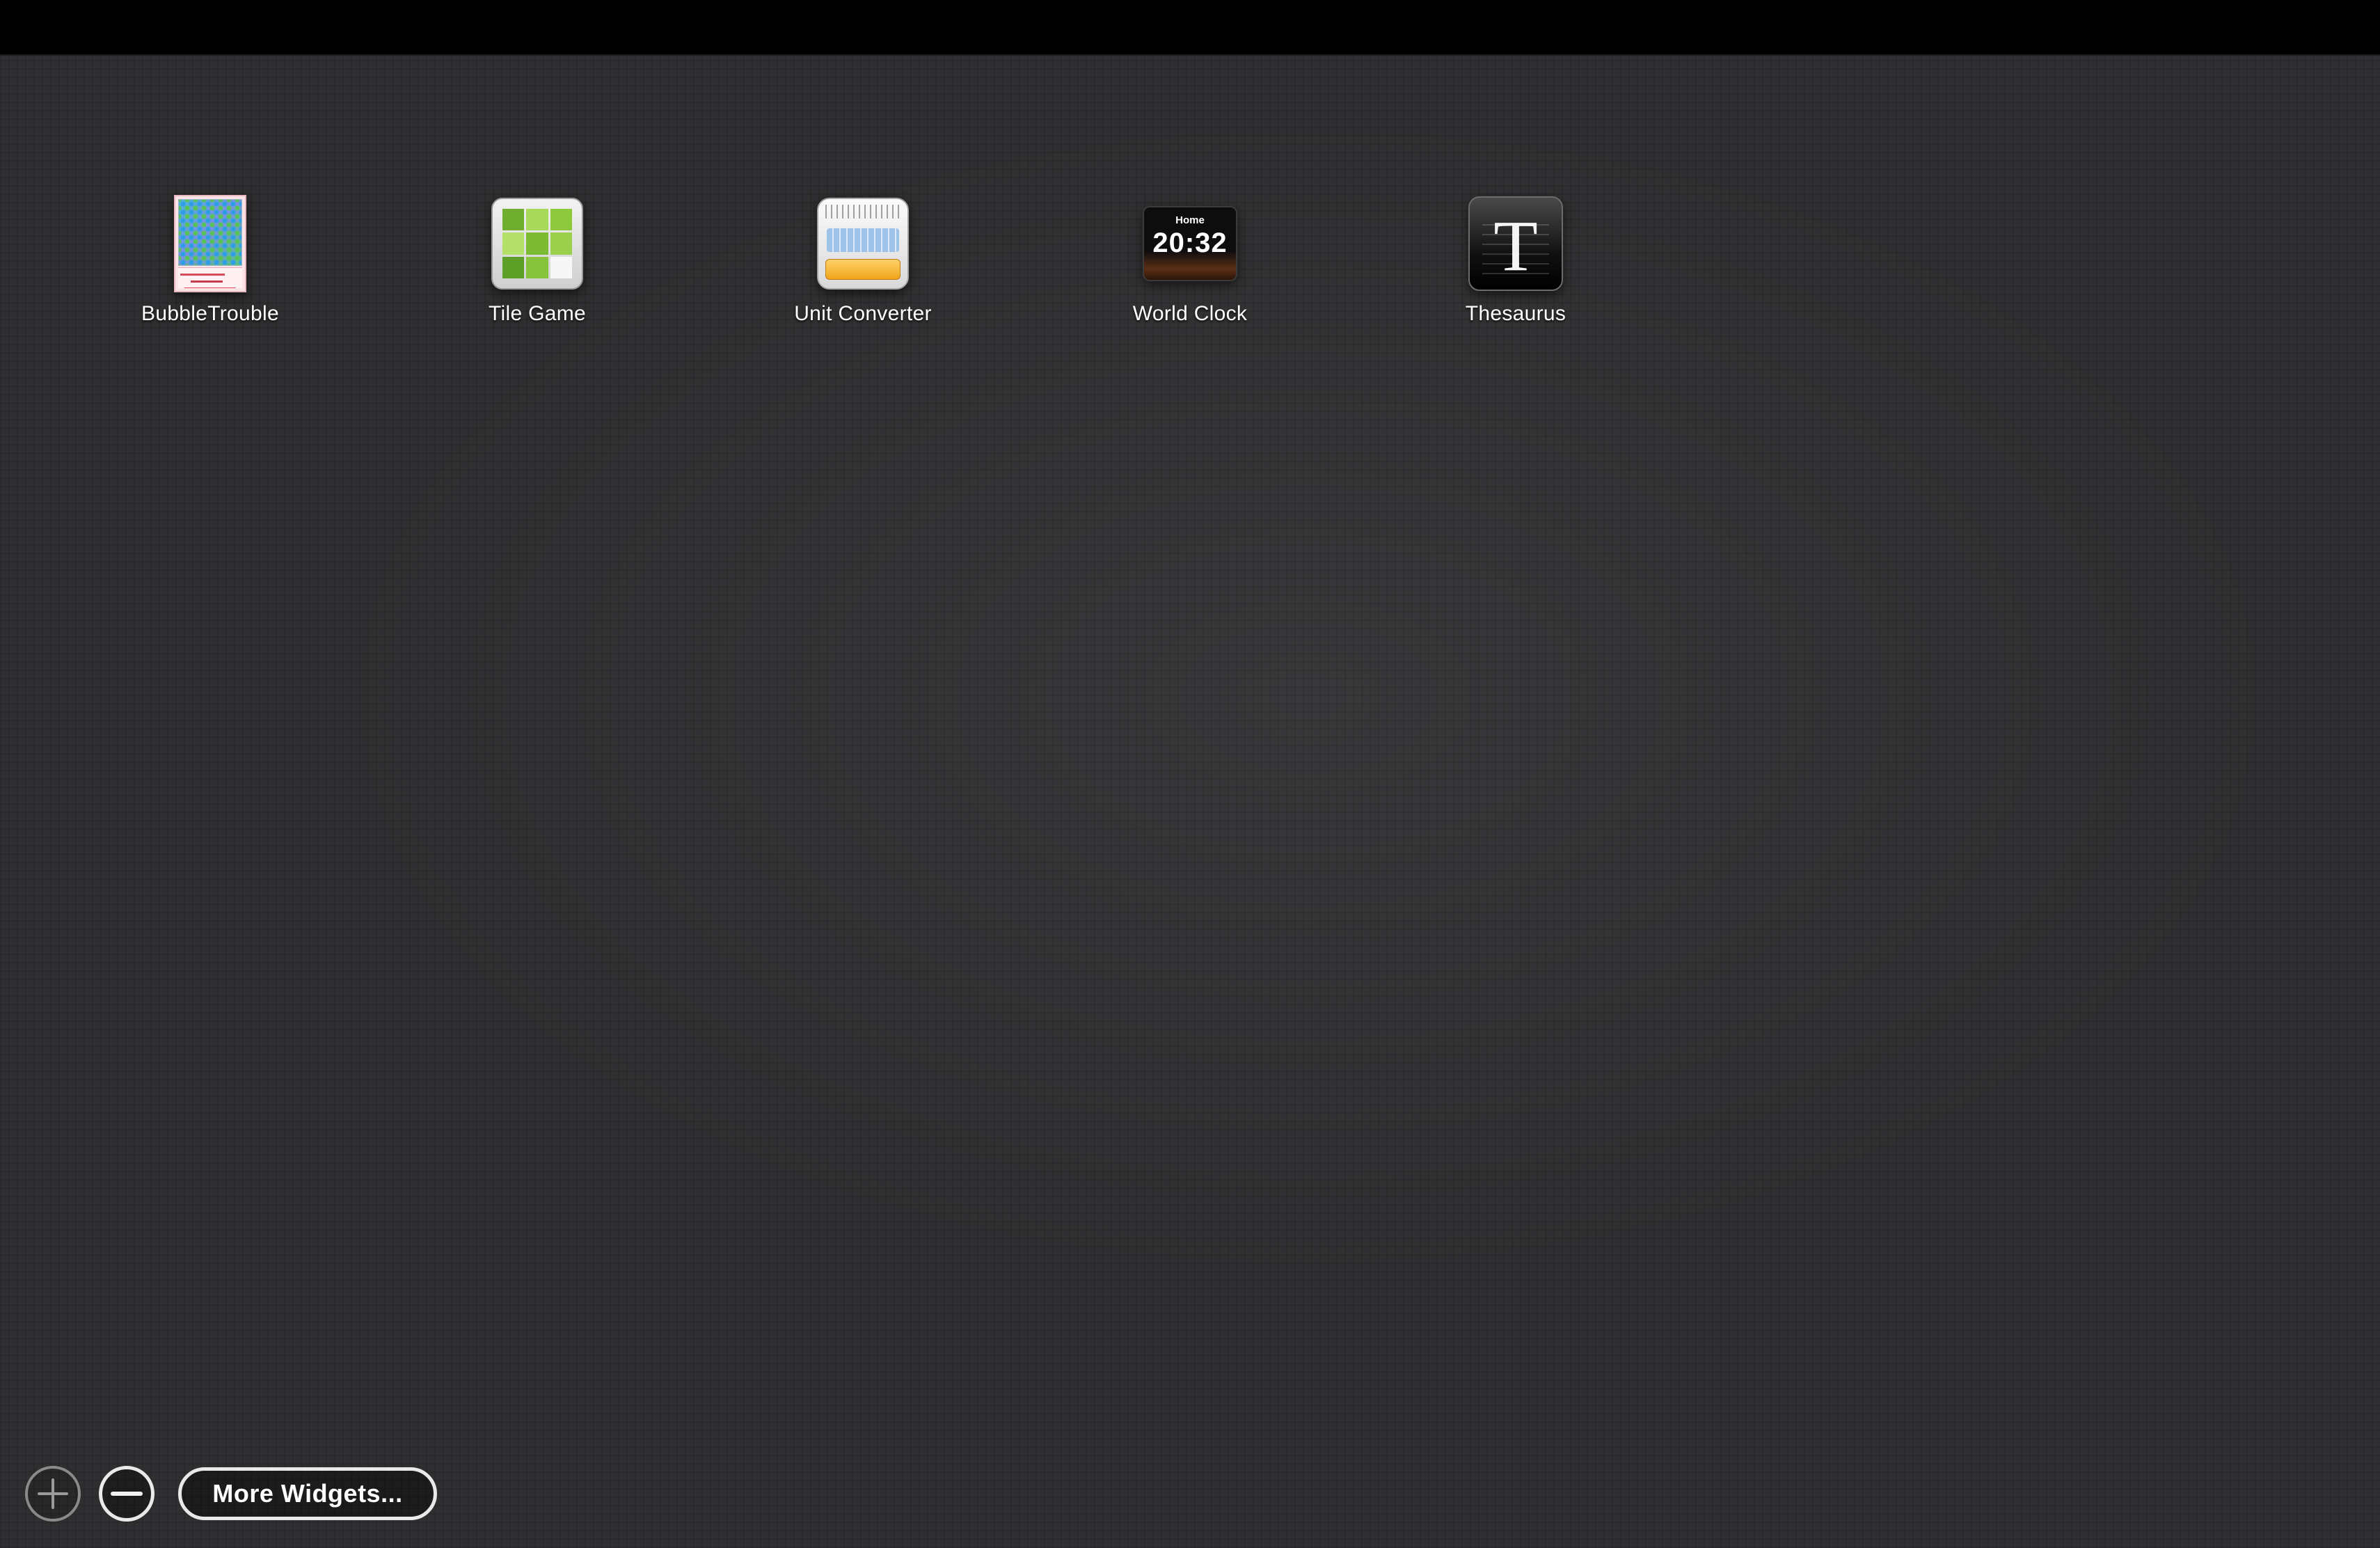 The height and width of the screenshot is (1548, 2380). Describe the element at coordinates (1190, 313) in the screenshot. I see `widget-label: World Clock` at that location.